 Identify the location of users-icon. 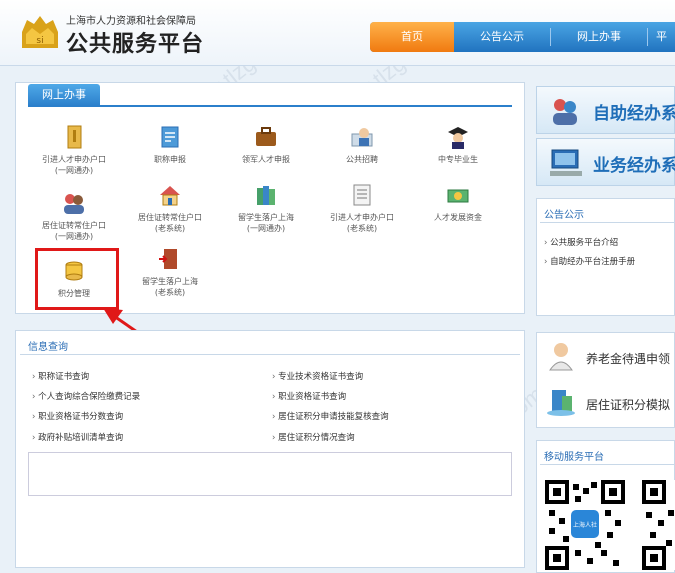
(565, 112).